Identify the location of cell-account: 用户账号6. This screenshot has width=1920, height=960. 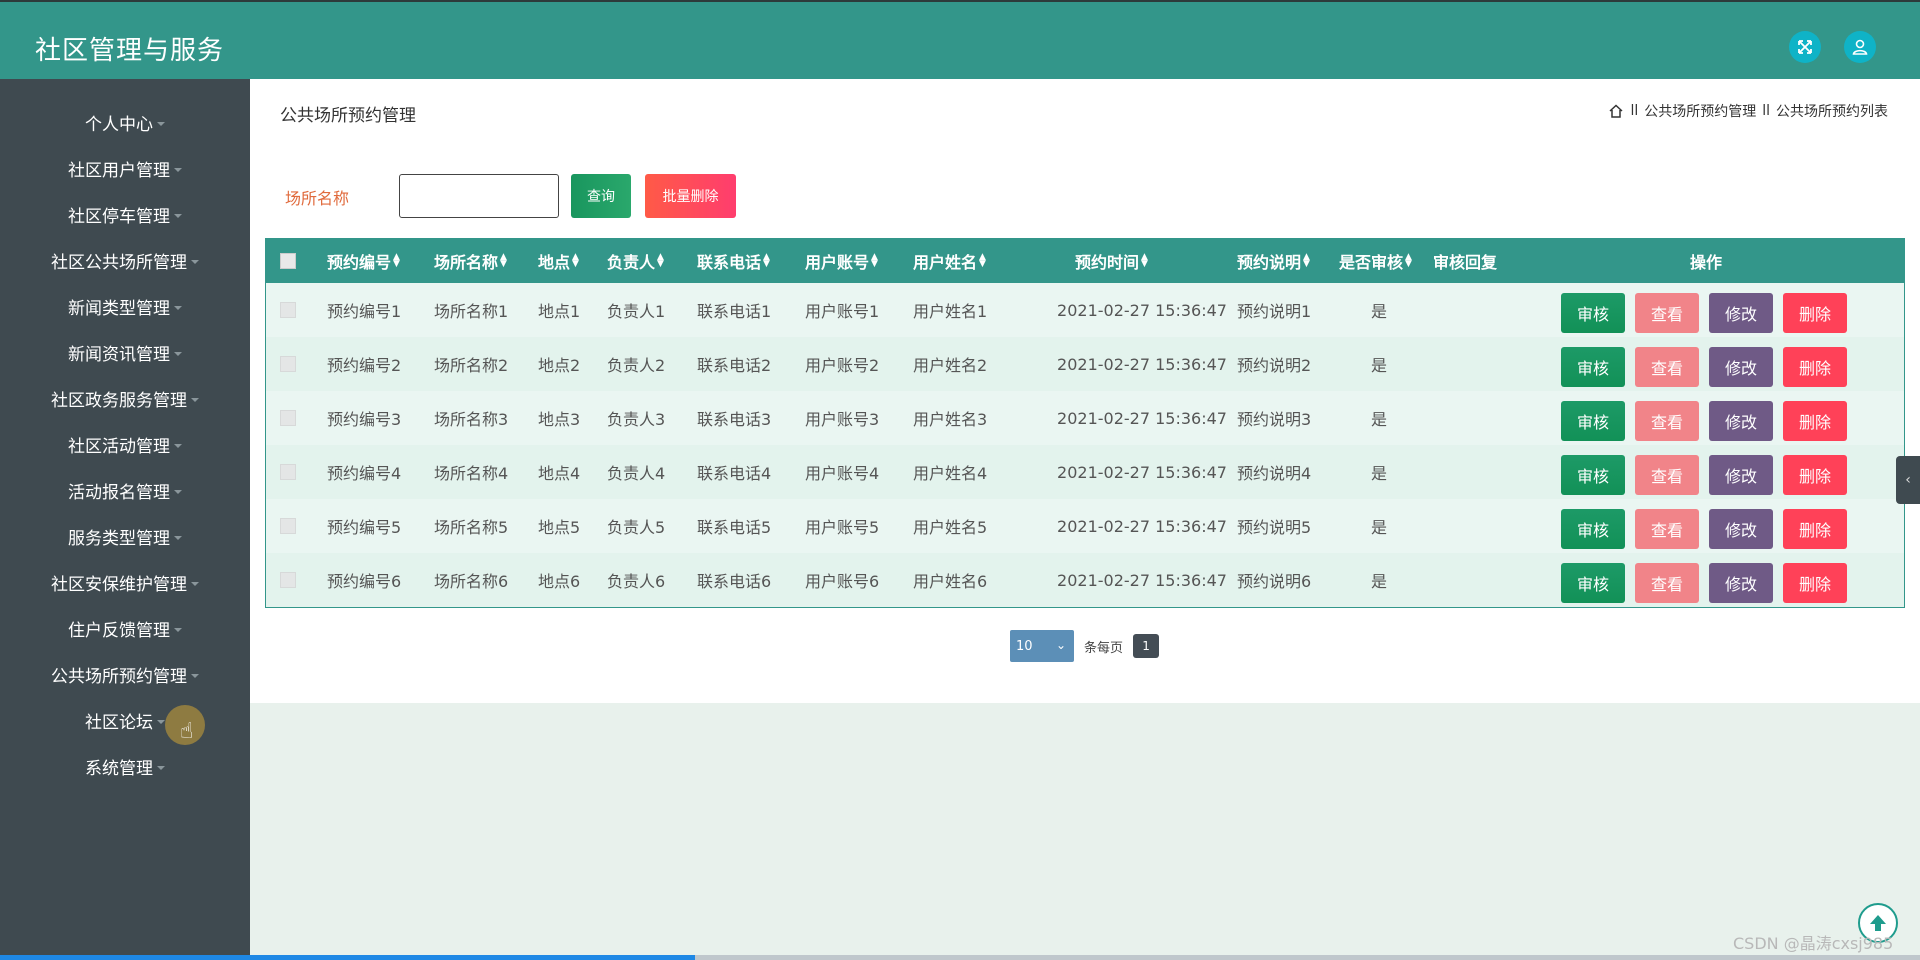
(842, 581).